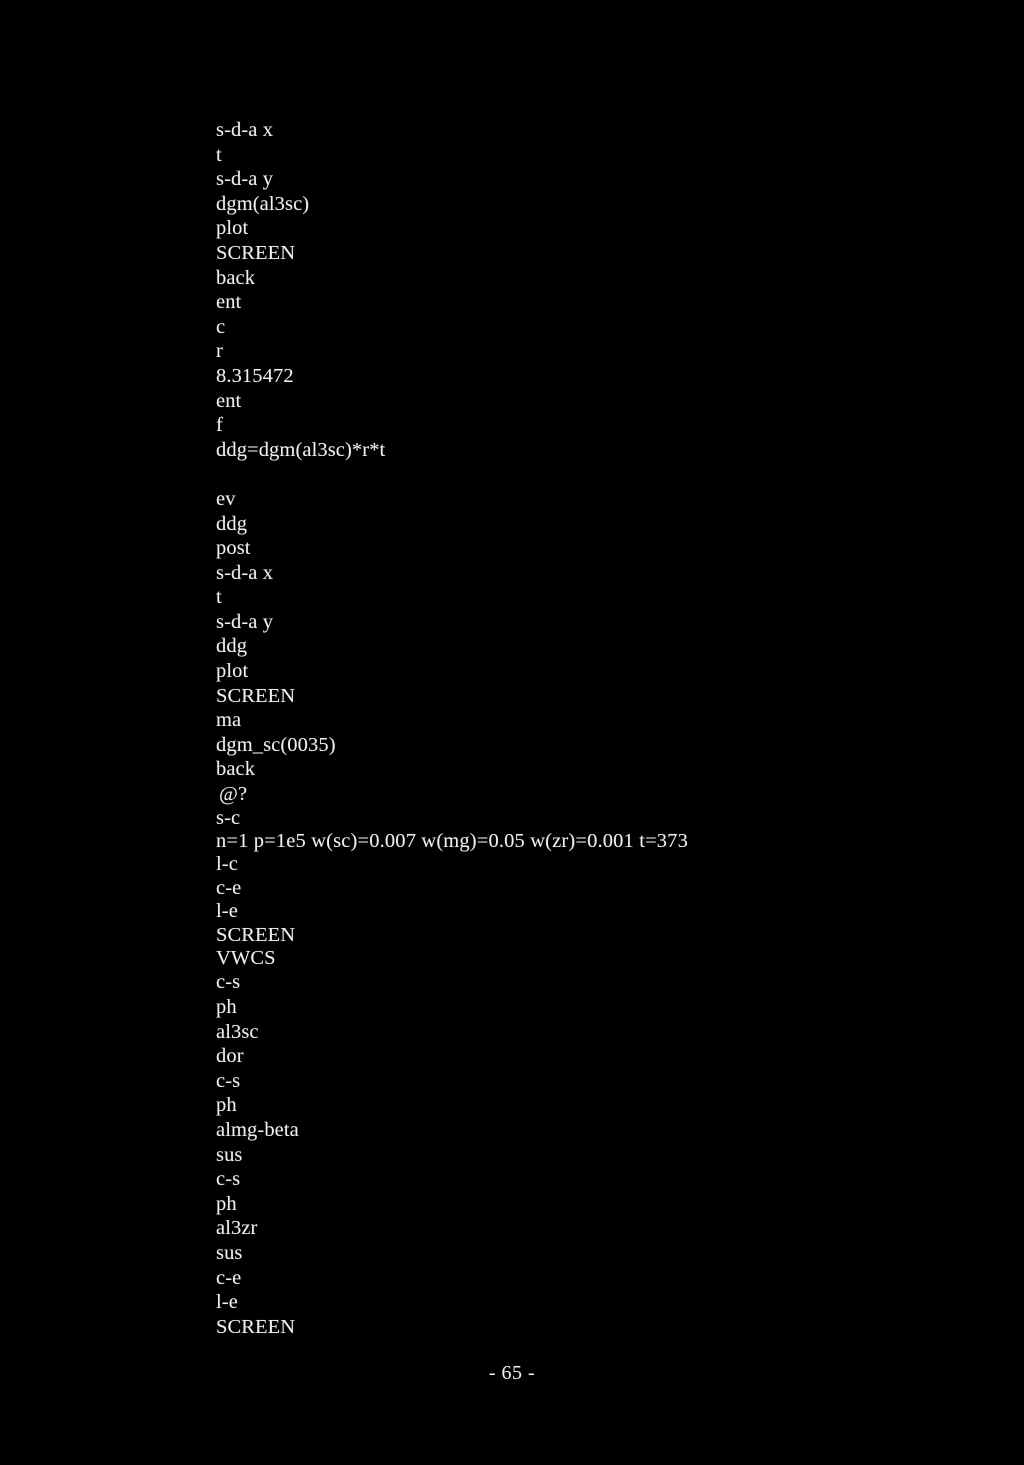 This screenshot has width=1024, height=1465. What do you see at coordinates (221, 326) in the screenshot?
I see `script-line: c` at bounding box center [221, 326].